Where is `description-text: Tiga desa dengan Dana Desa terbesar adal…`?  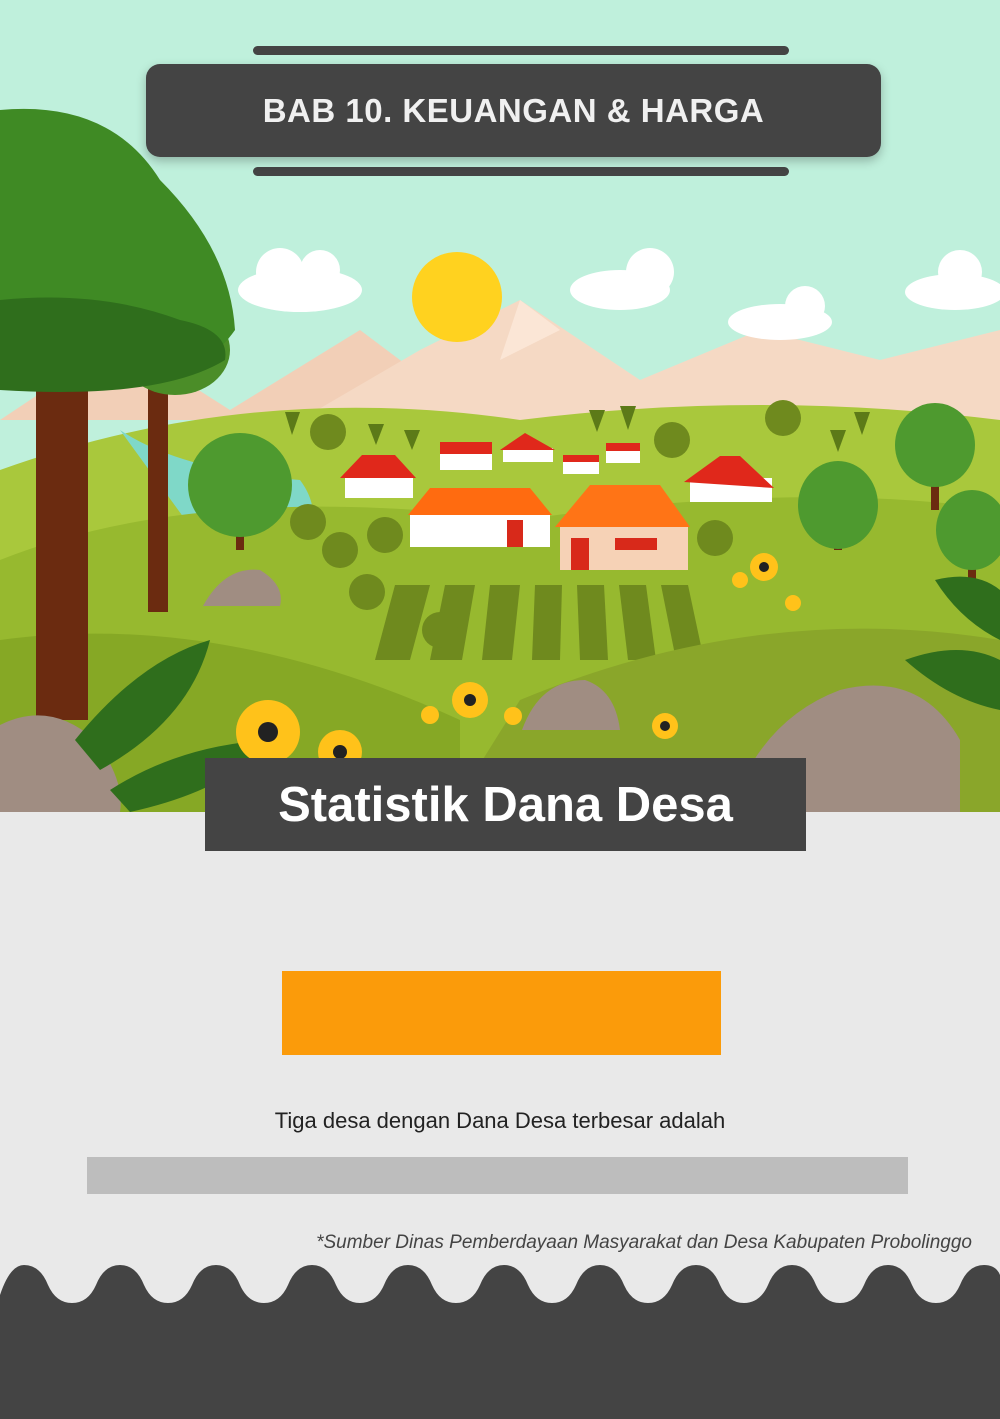
description-text: Tiga desa dengan Dana Desa terbesar adal… is located at coordinates (500, 1120).